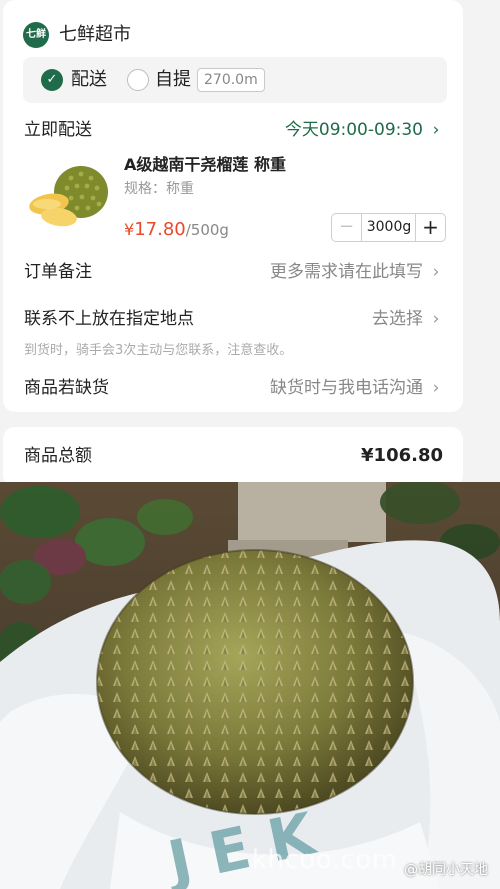 This screenshot has height=889, width=500. Describe the element at coordinates (205, 165) in the screenshot. I see `product-name: A级越南干尧榴莲 称重` at that location.